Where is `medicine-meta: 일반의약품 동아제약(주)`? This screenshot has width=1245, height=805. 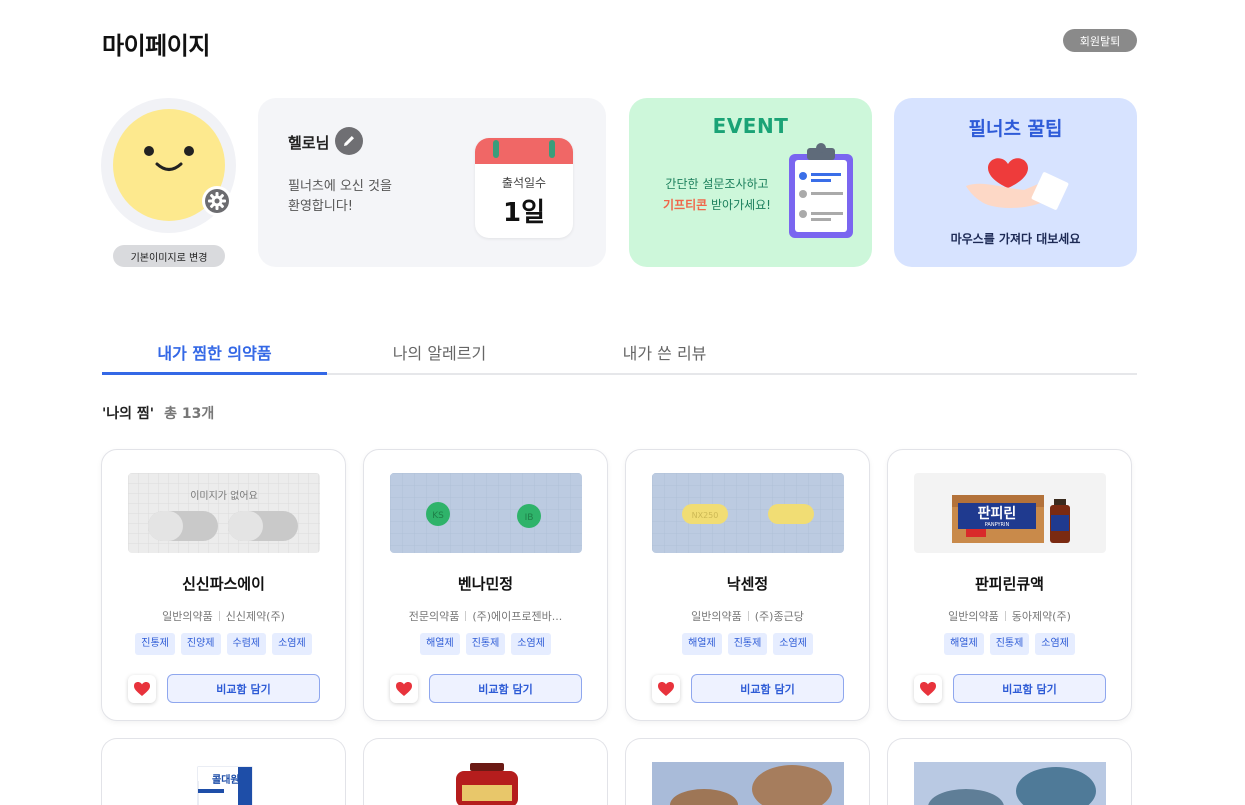 medicine-meta: 일반의약품 동아제약(주) is located at coordinates (1009, 616).